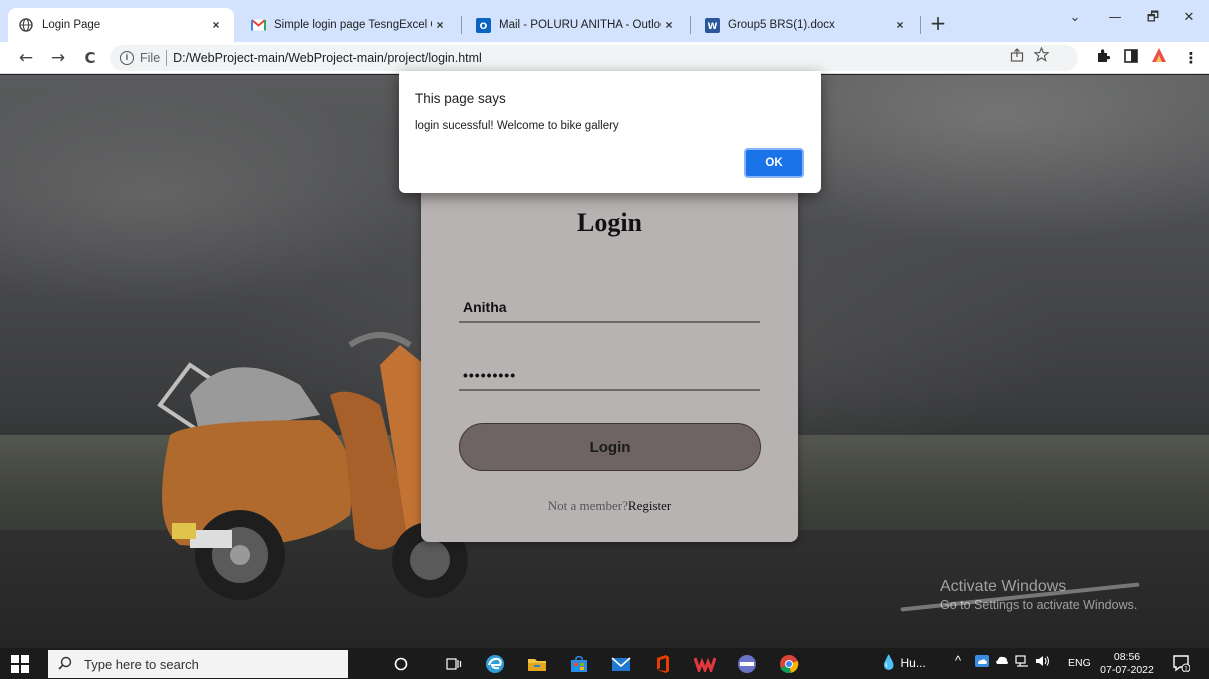 The width and height of the screenshot is (1209, 679). Describe the element at coordinates (58, 58) in the screenshot. I see `forward-button: →` at that location.